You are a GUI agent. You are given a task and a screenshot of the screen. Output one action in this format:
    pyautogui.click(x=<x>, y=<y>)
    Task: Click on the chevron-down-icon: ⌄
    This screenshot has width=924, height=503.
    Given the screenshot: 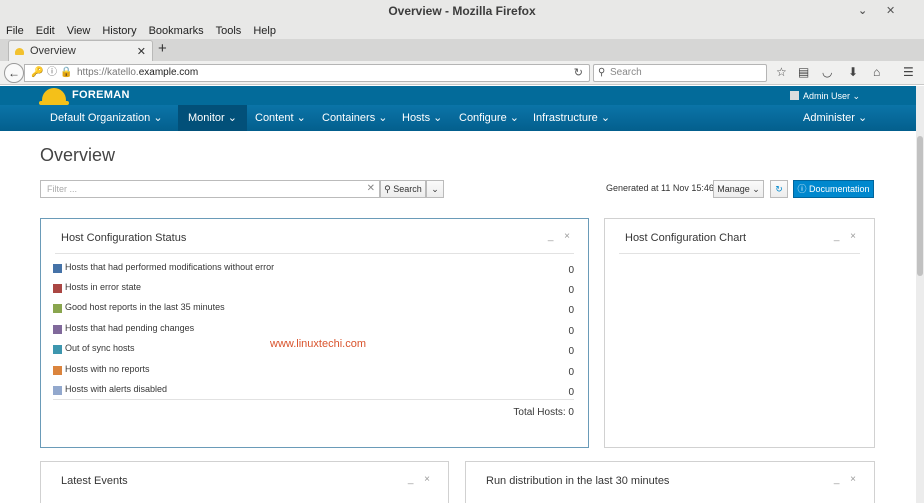 What is the action you would take?
    pyautogui.click(x=435, y=189)
    